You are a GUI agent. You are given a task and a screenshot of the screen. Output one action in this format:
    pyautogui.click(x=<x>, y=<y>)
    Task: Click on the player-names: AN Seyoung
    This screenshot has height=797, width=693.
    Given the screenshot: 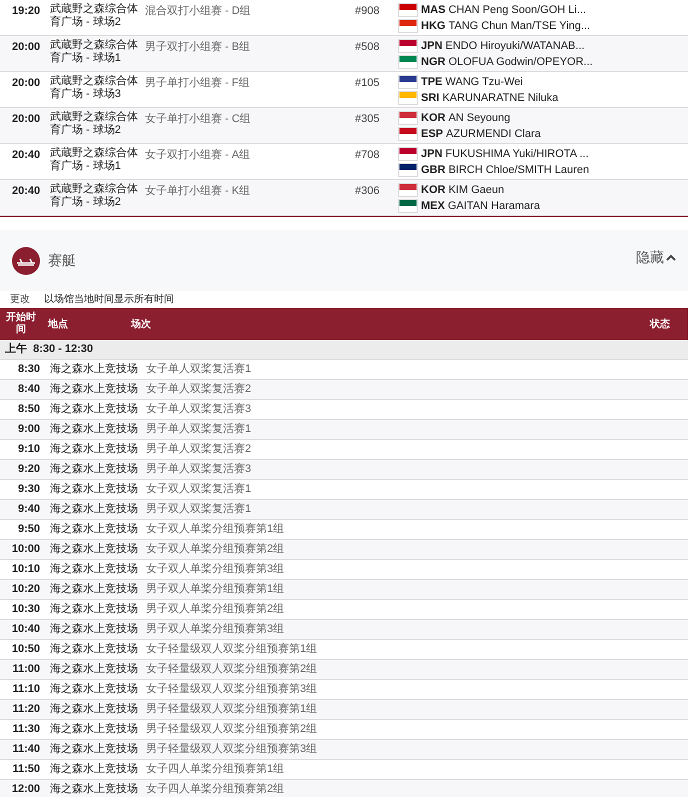 What is the action you would take?
    pyautogui.click(x=479, y=118)
    